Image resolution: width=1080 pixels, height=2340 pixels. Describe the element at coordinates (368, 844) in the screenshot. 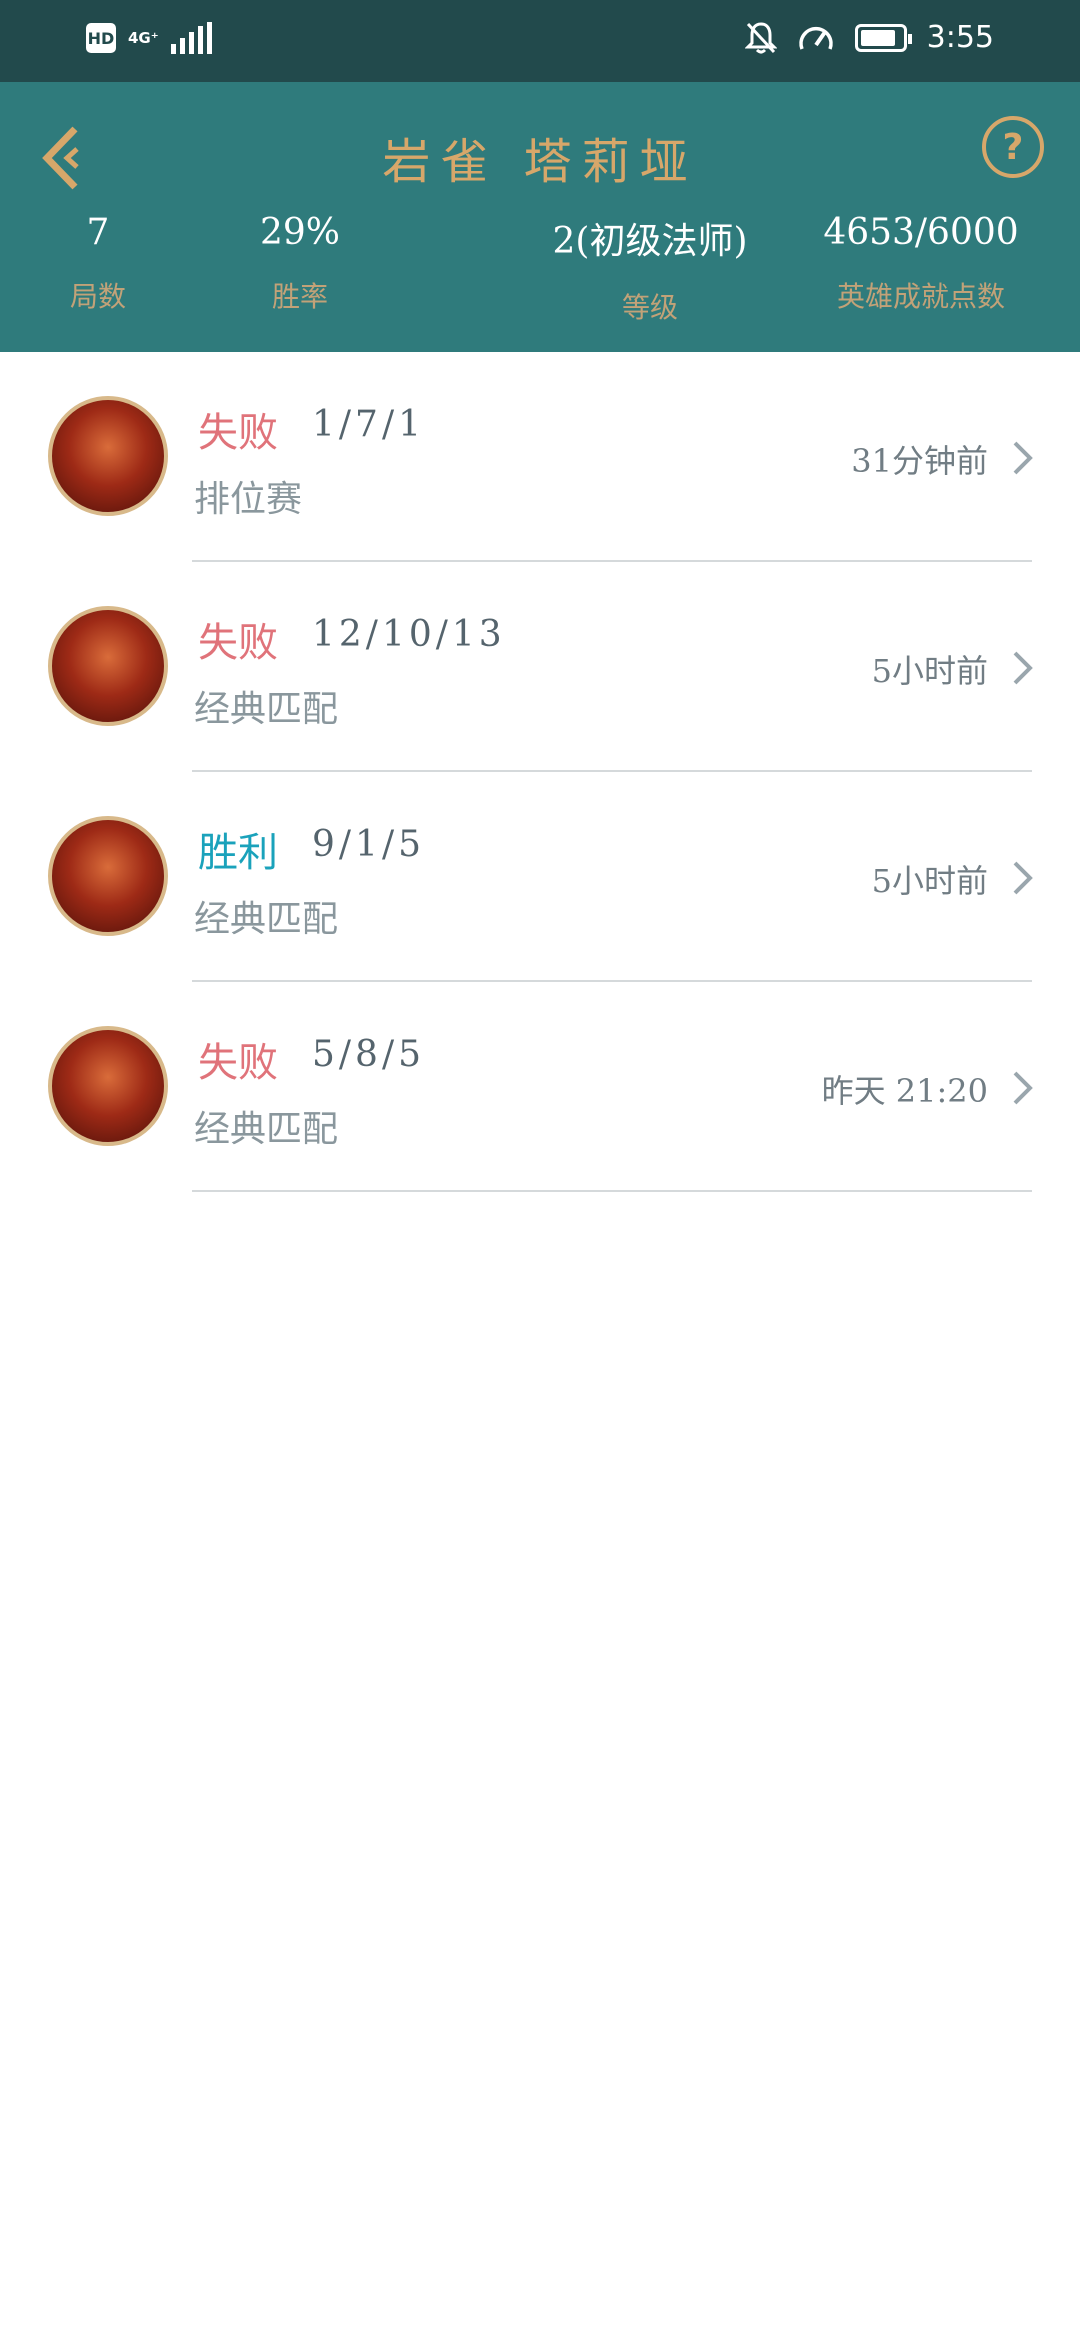

I see `match-kda: 9/1/5` at that location.